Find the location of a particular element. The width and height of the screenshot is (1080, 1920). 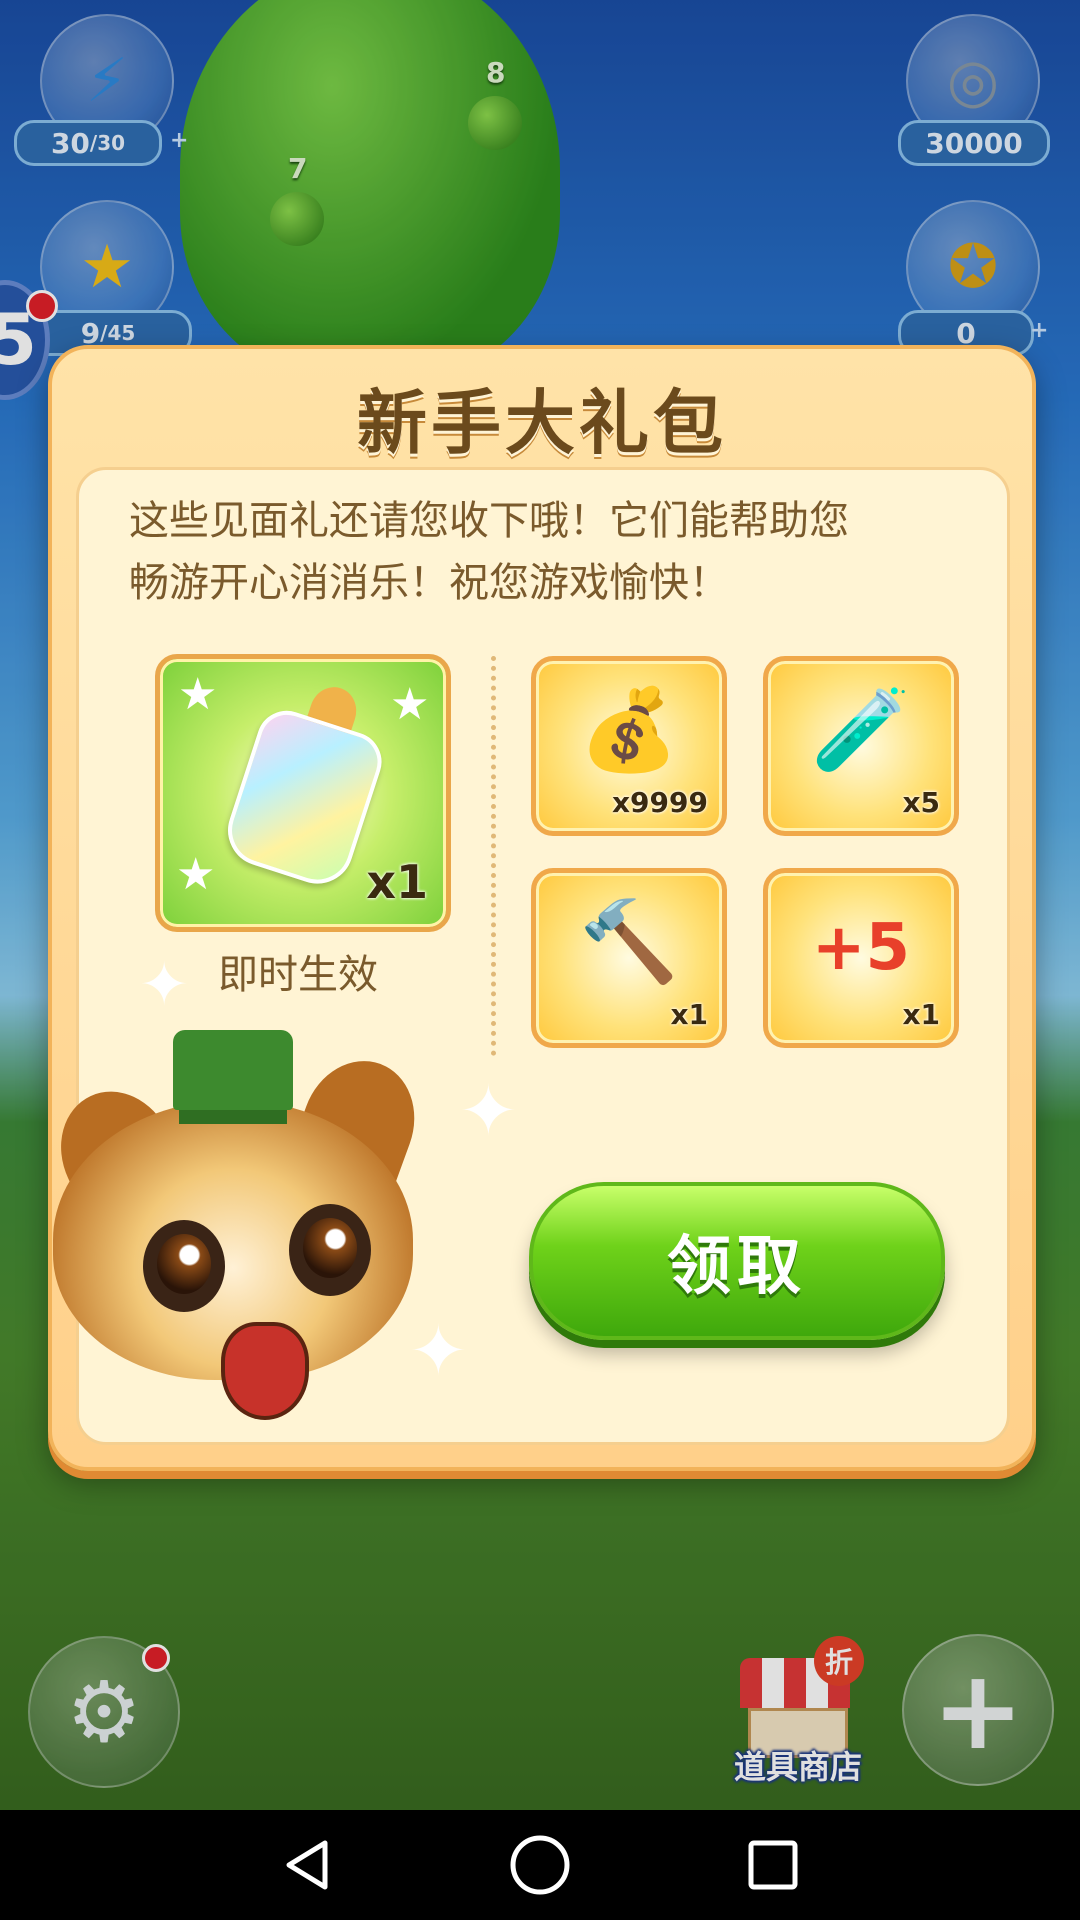

coin-sack-icon: 💰 is located at coordinates (629, 729).